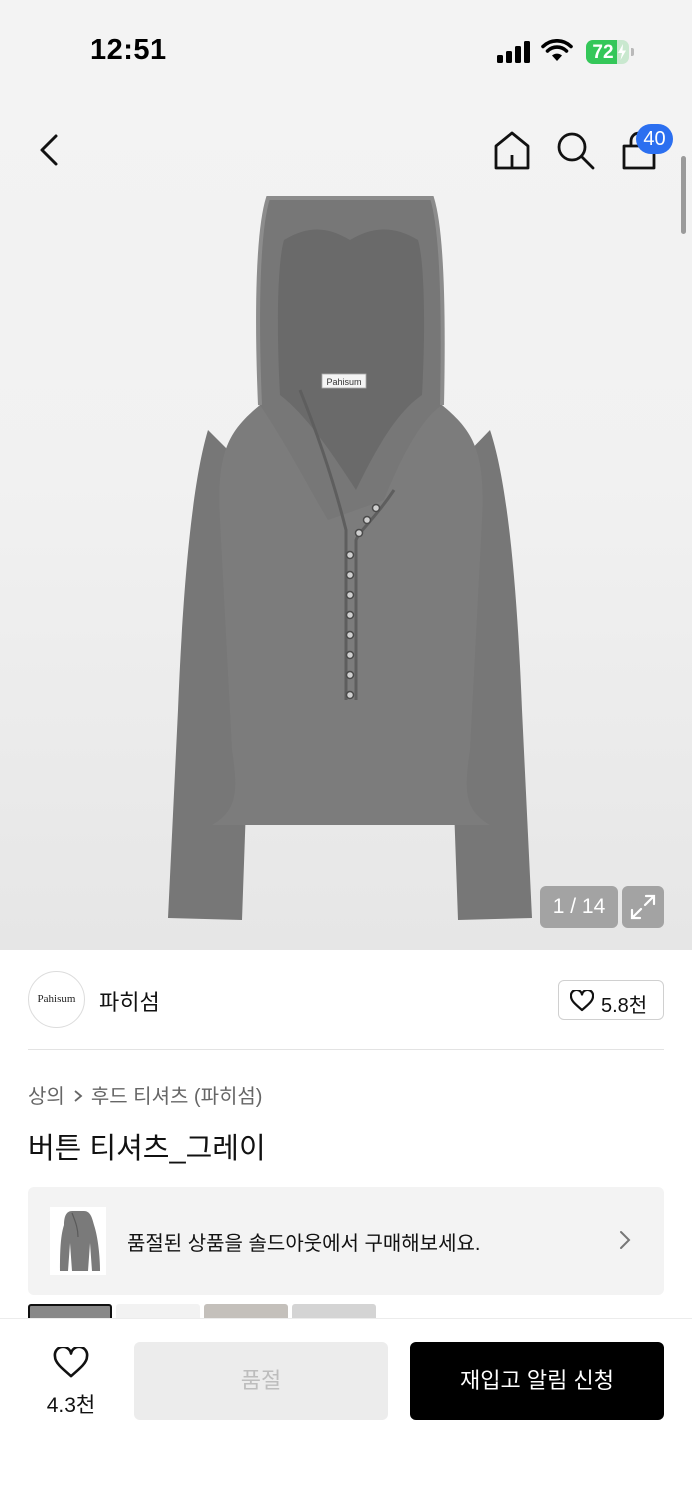 The image size is (692, 1500). What do you see at coordinates (147, 1149) in the screenshot?
I see `product-title: 버튼 티셔츠_그레이` at bounding box center [147, 1149].